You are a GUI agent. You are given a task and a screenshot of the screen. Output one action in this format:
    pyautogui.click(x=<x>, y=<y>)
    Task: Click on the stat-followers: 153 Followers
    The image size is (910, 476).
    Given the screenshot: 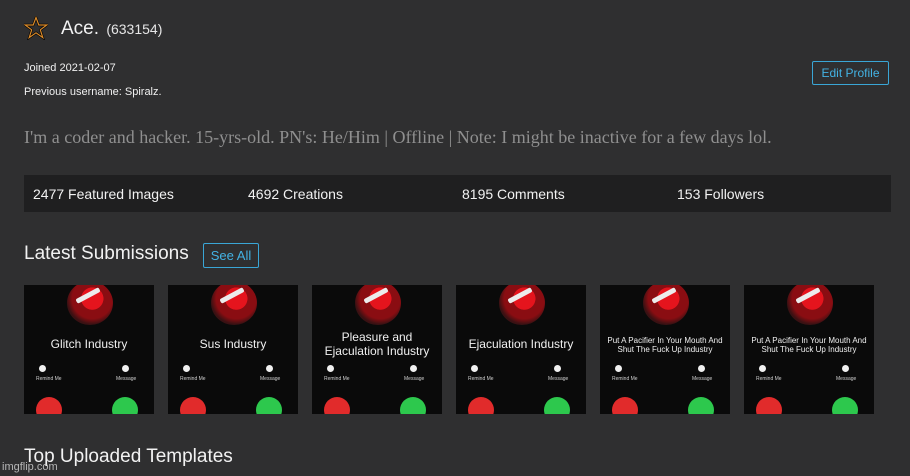 What is the action you would take?
    pyautogui.click(x=720, y=194)
    